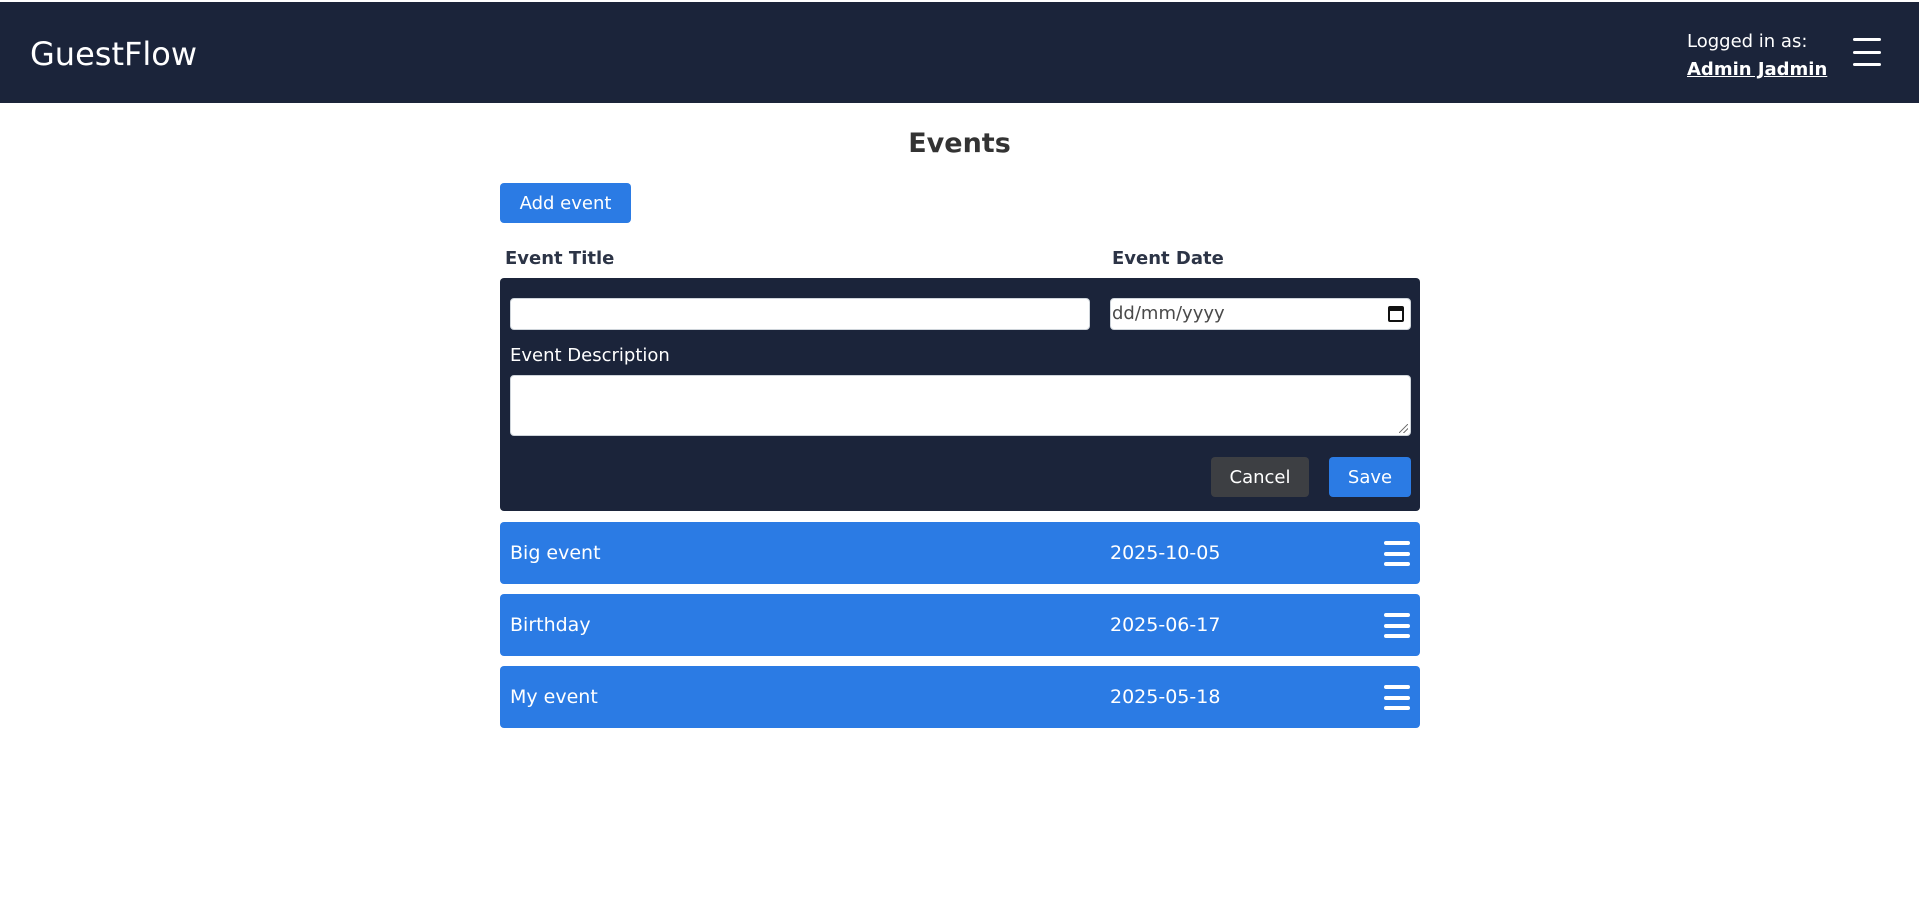 This screenshot has height=922, width=1919. What do you see at coordinates (1165, 697) in the screenshot?
I see `event-date: 2025-05-18` at bounding box center [1165, 697].